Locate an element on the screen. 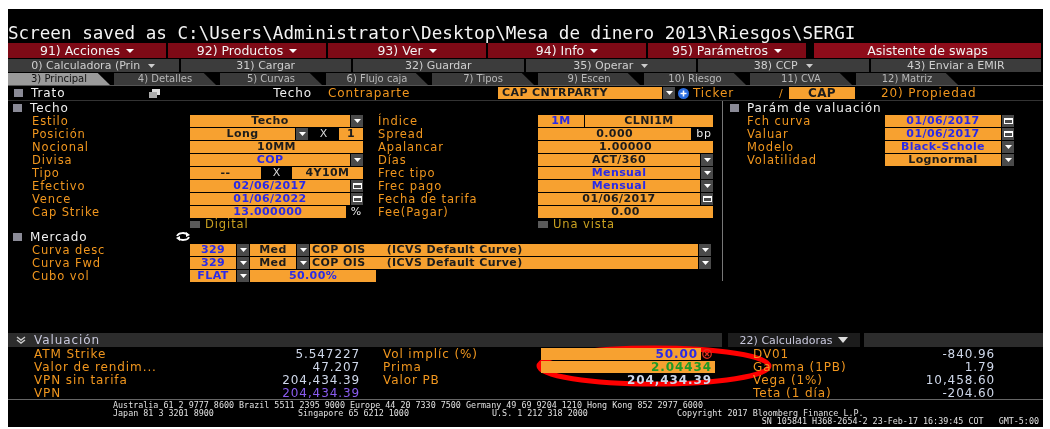 Image resolution: width=1050 pixels, height=429 pixels. input-field: COP is located at coordinates (270, 159).